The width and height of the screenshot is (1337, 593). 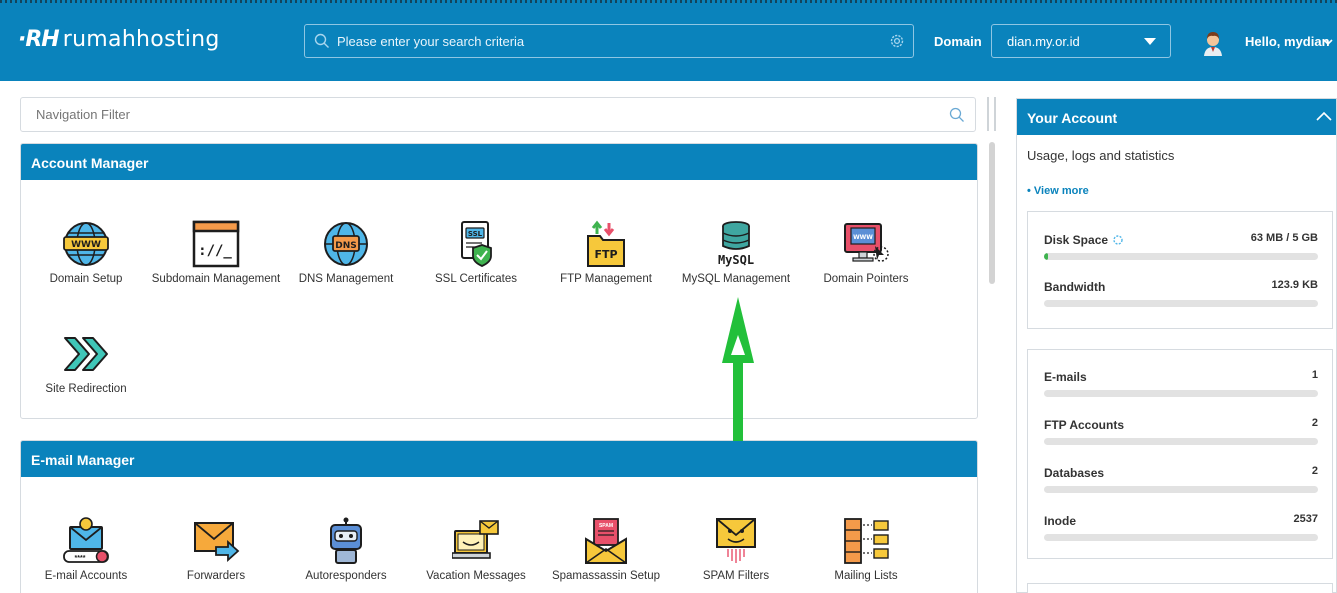 What do you see at coordinates (141, 39) in the screenshot?
I see `logo-text: rumahhosting` at bounding box center [141, 39].